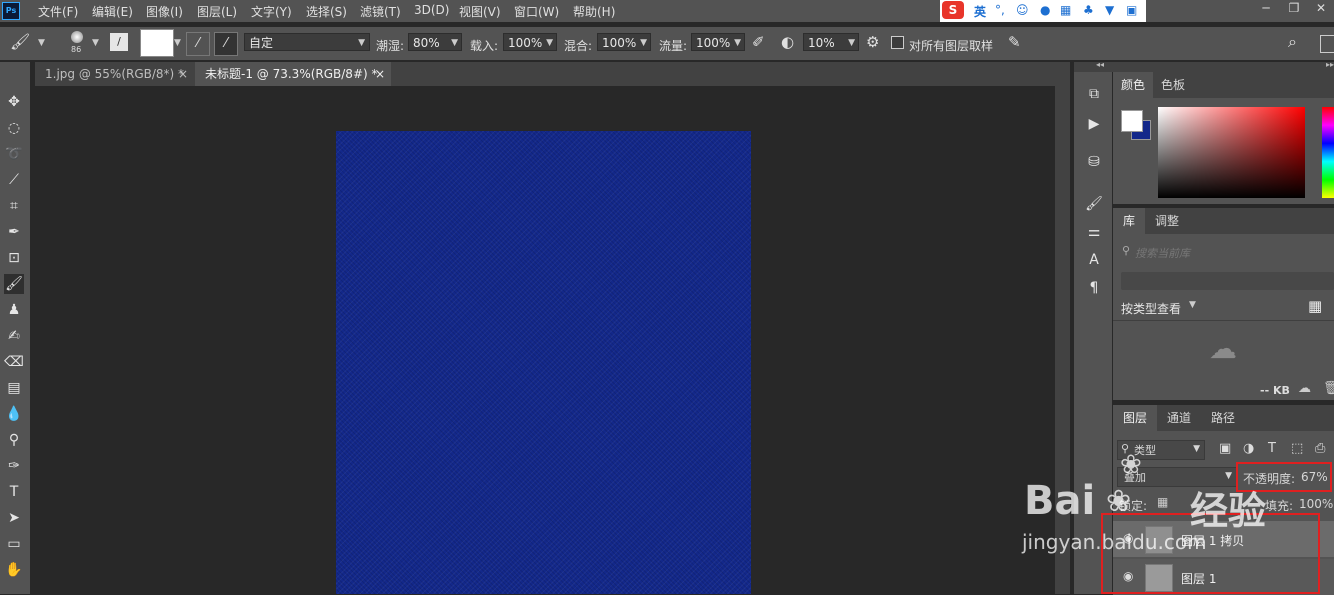 The height and width of the screenshot is (595, 1334). Describe the element at coordinates (293, 74) in the screenshot. I see `tab-untitled-1: 未标题-1 @ 73.3%(RGB/8#) * ×` at that location.